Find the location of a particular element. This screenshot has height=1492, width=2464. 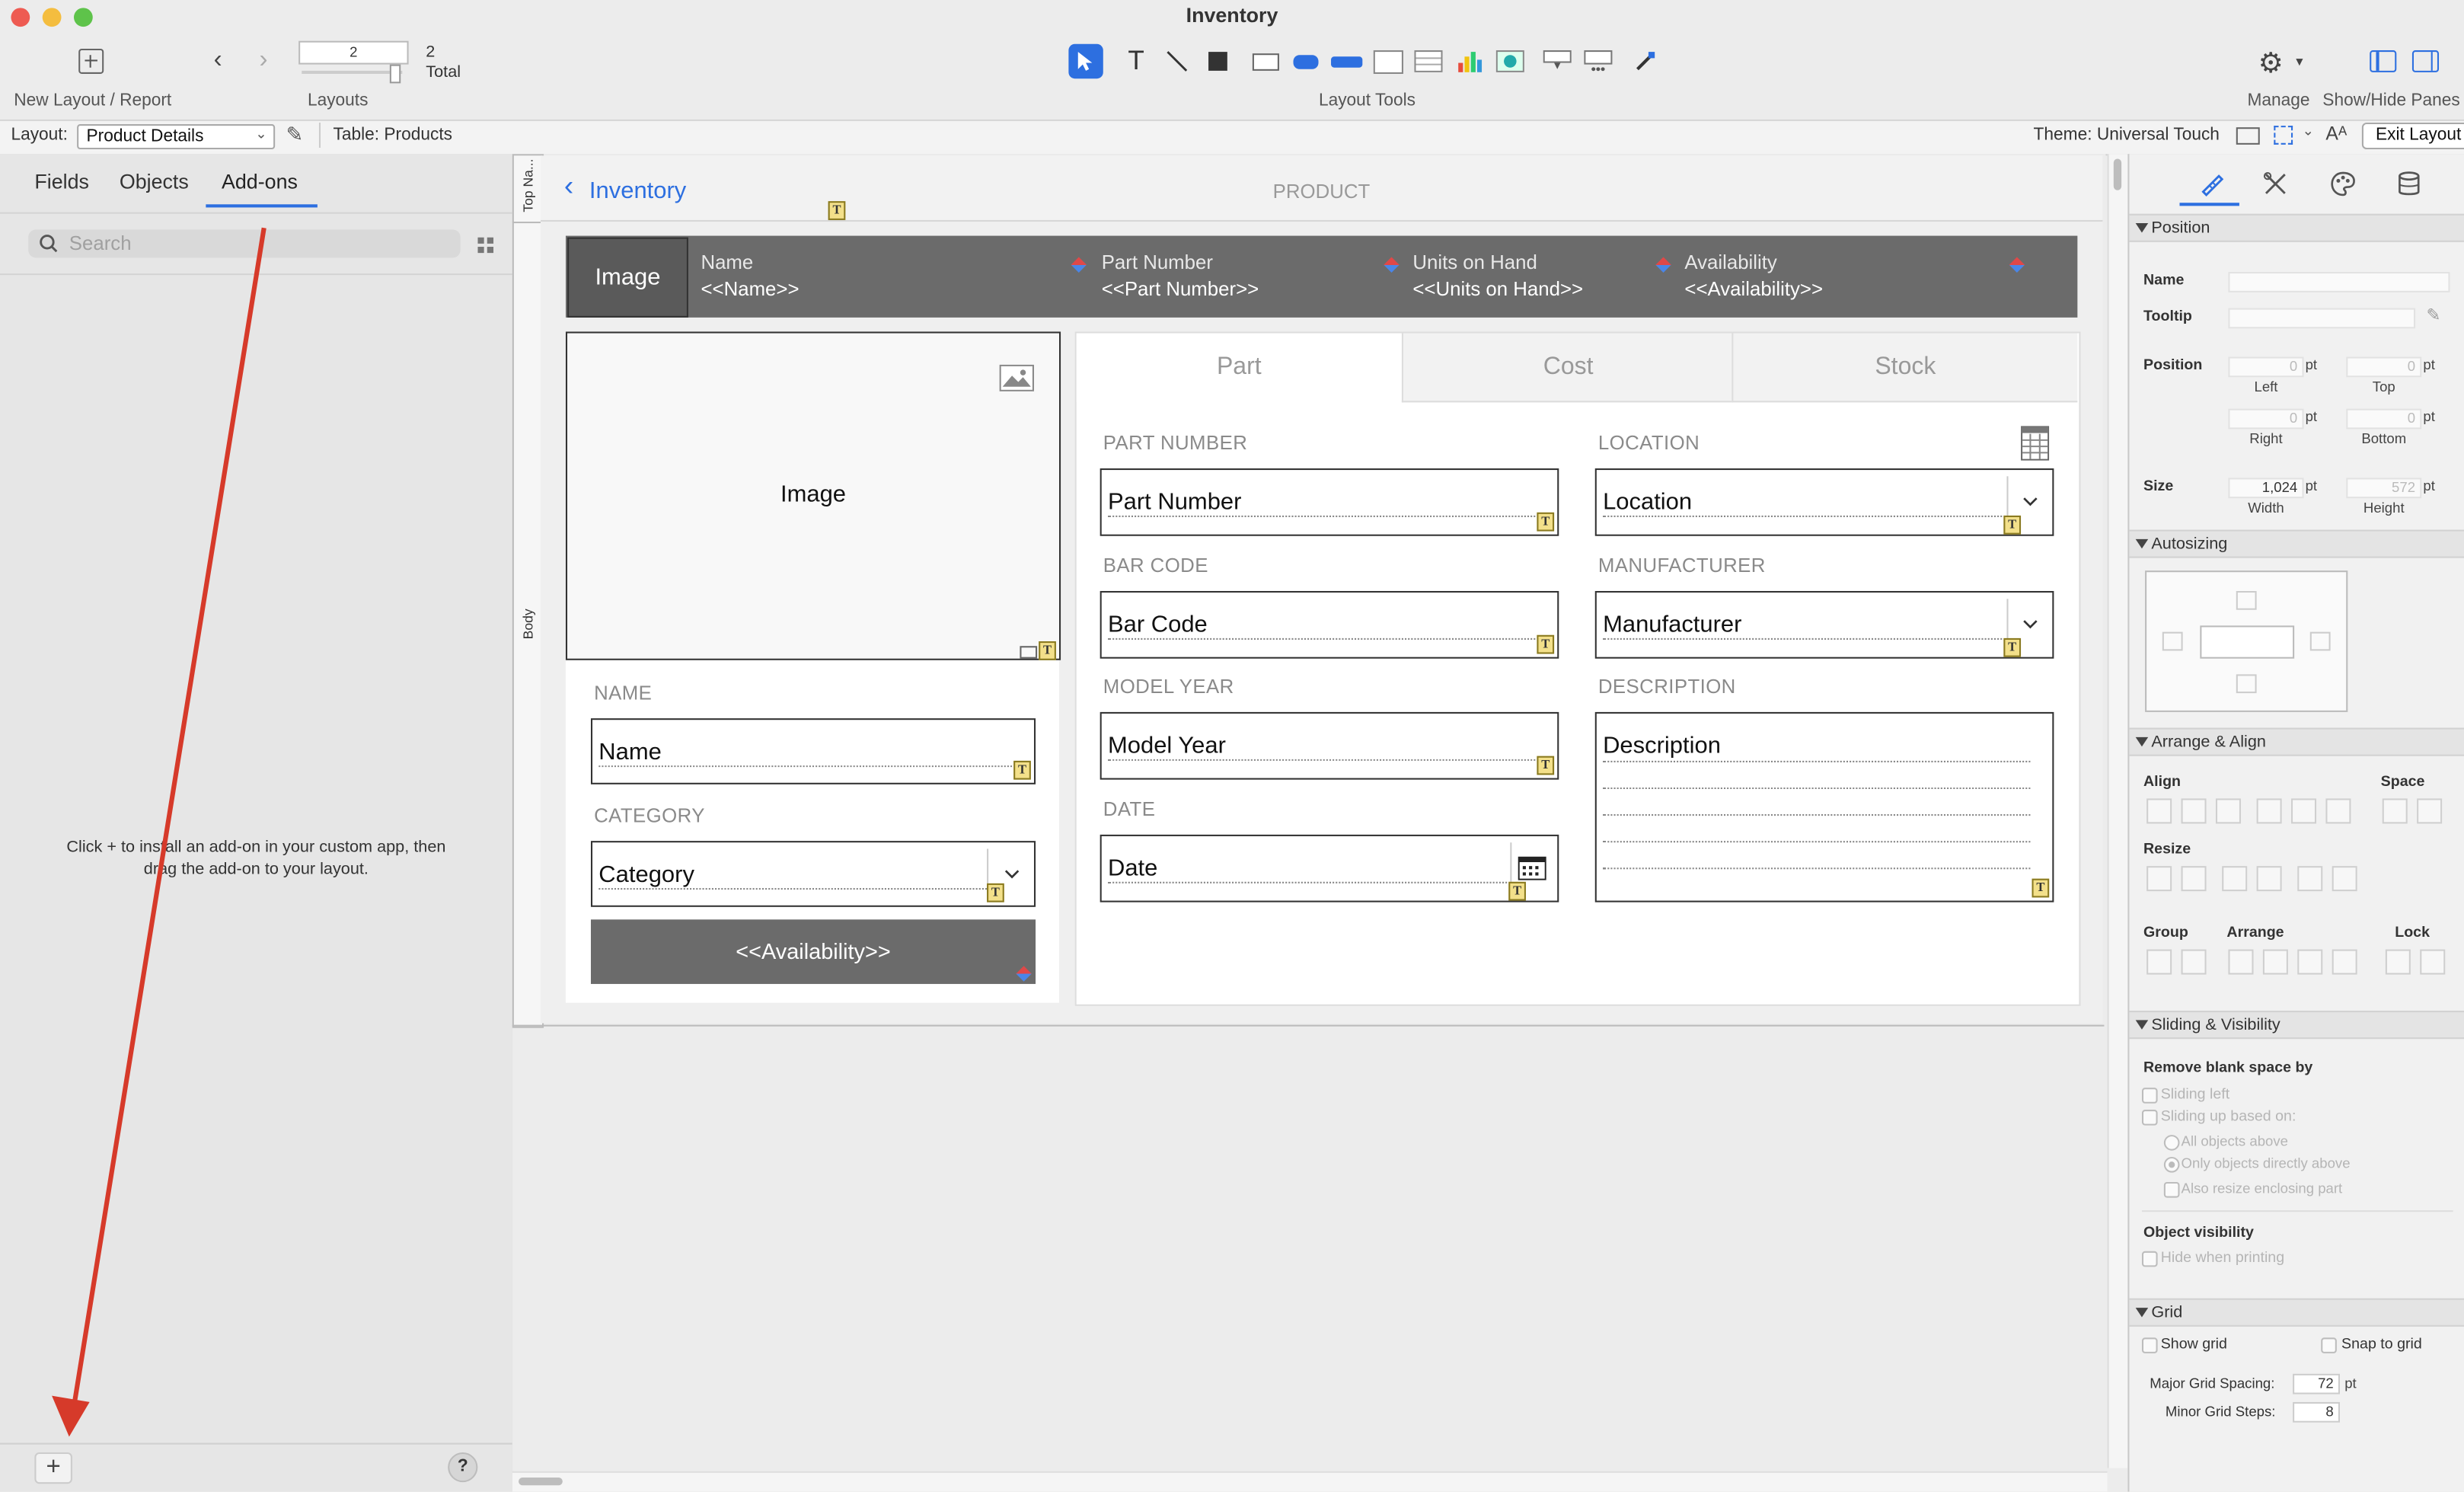

resize-smallest-both-button is located at coordinates (2310, 879).